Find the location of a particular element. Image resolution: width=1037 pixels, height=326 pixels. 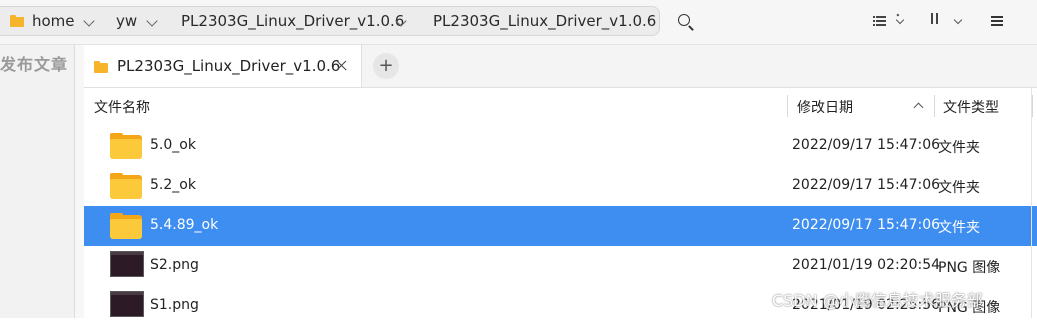

new-tab-button: + is located at coordinates (386, 66).